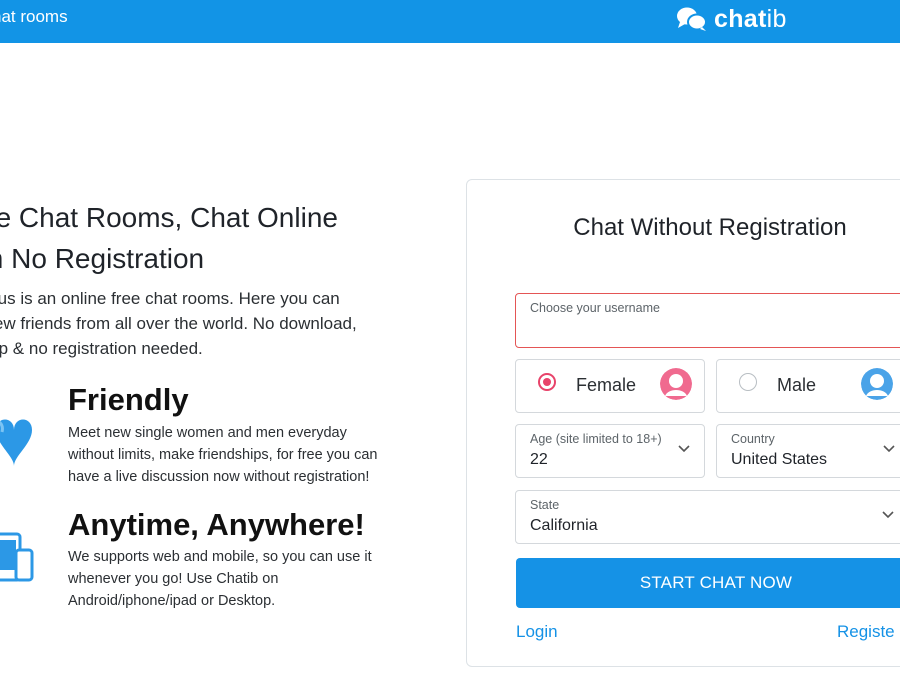  Describe the element at coordinates (866, 632) in the screenshot. I see `register-link: Registe` at that location.